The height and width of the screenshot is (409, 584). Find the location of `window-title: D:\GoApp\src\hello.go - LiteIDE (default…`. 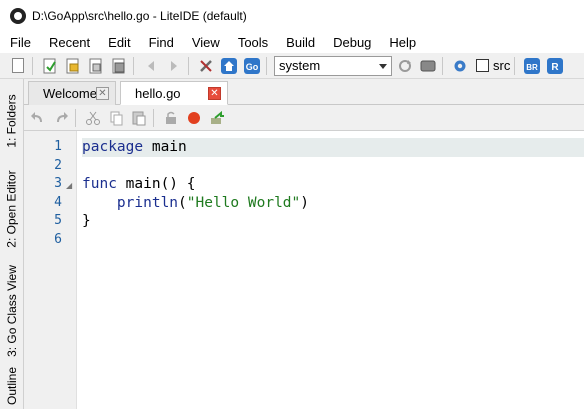

window-title: D:\GoApp\src\hello.go - LiteIDE (default… is located at coordinates (139, 16).